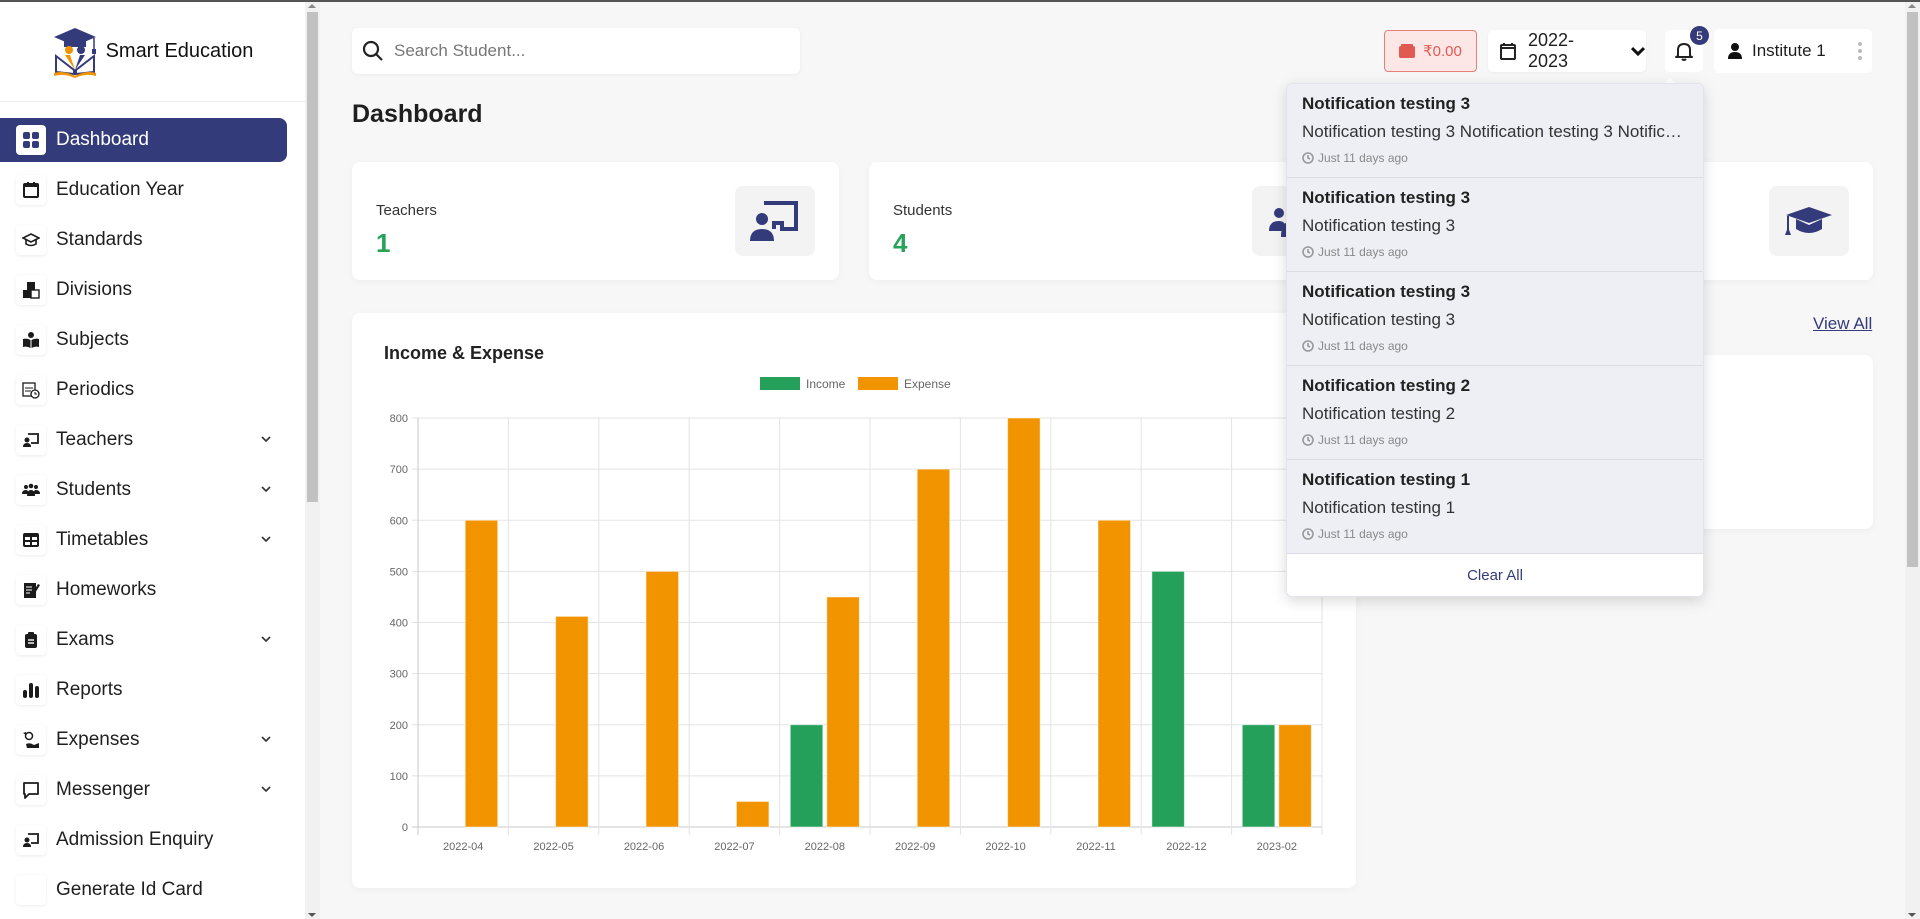 The width and height of the screenshot is (1920, 919). I want to click on x-tick-label: 2022-09, so click(915, 847).